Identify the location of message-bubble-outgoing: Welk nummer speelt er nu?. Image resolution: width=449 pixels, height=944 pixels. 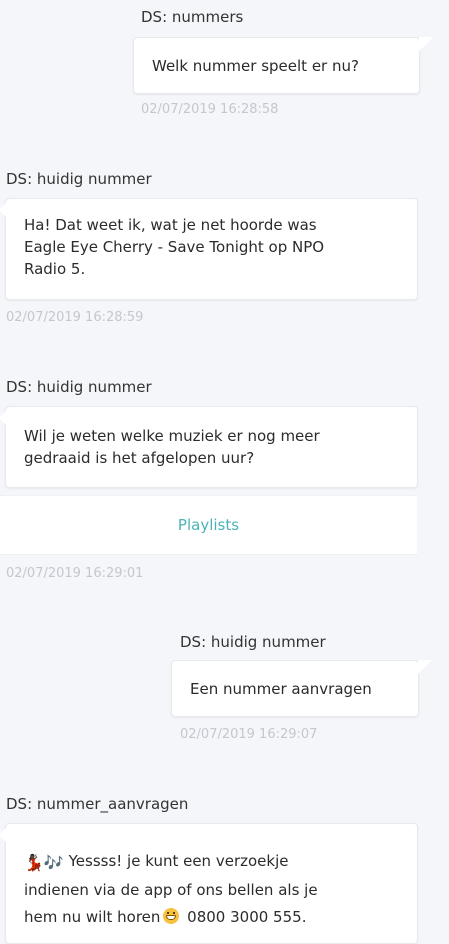
(283, 65).